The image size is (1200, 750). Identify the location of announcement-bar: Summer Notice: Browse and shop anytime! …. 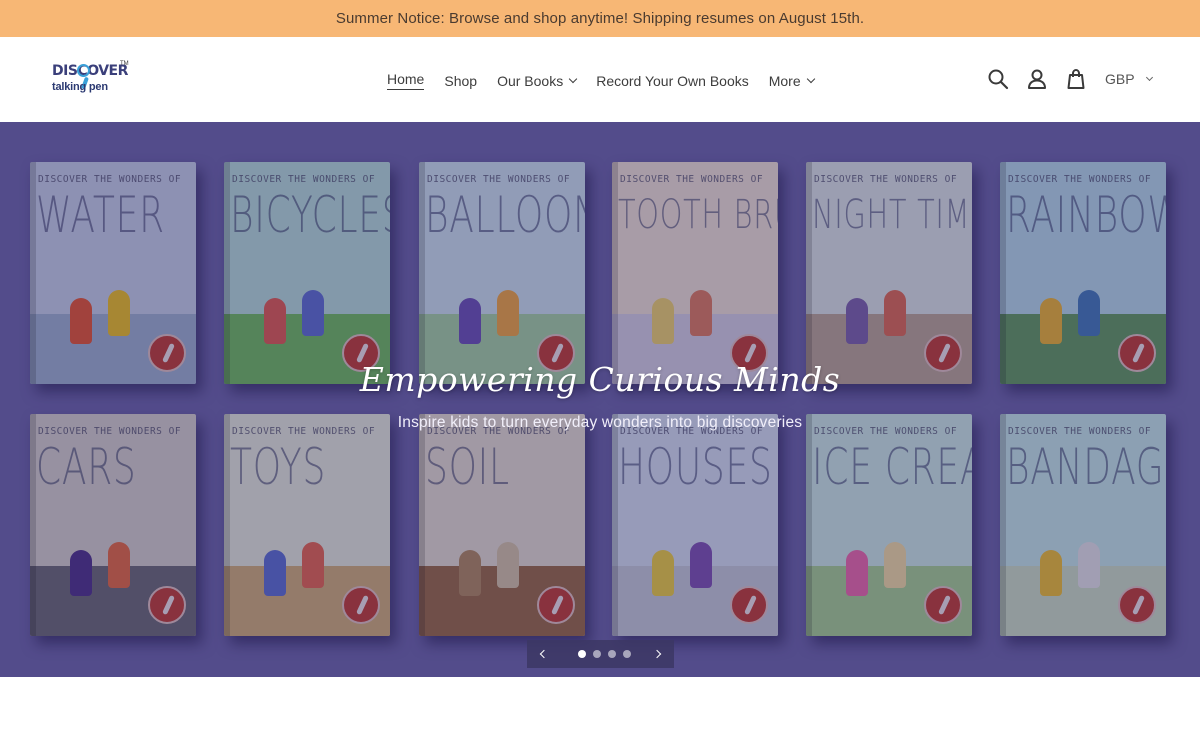
(600, 18).